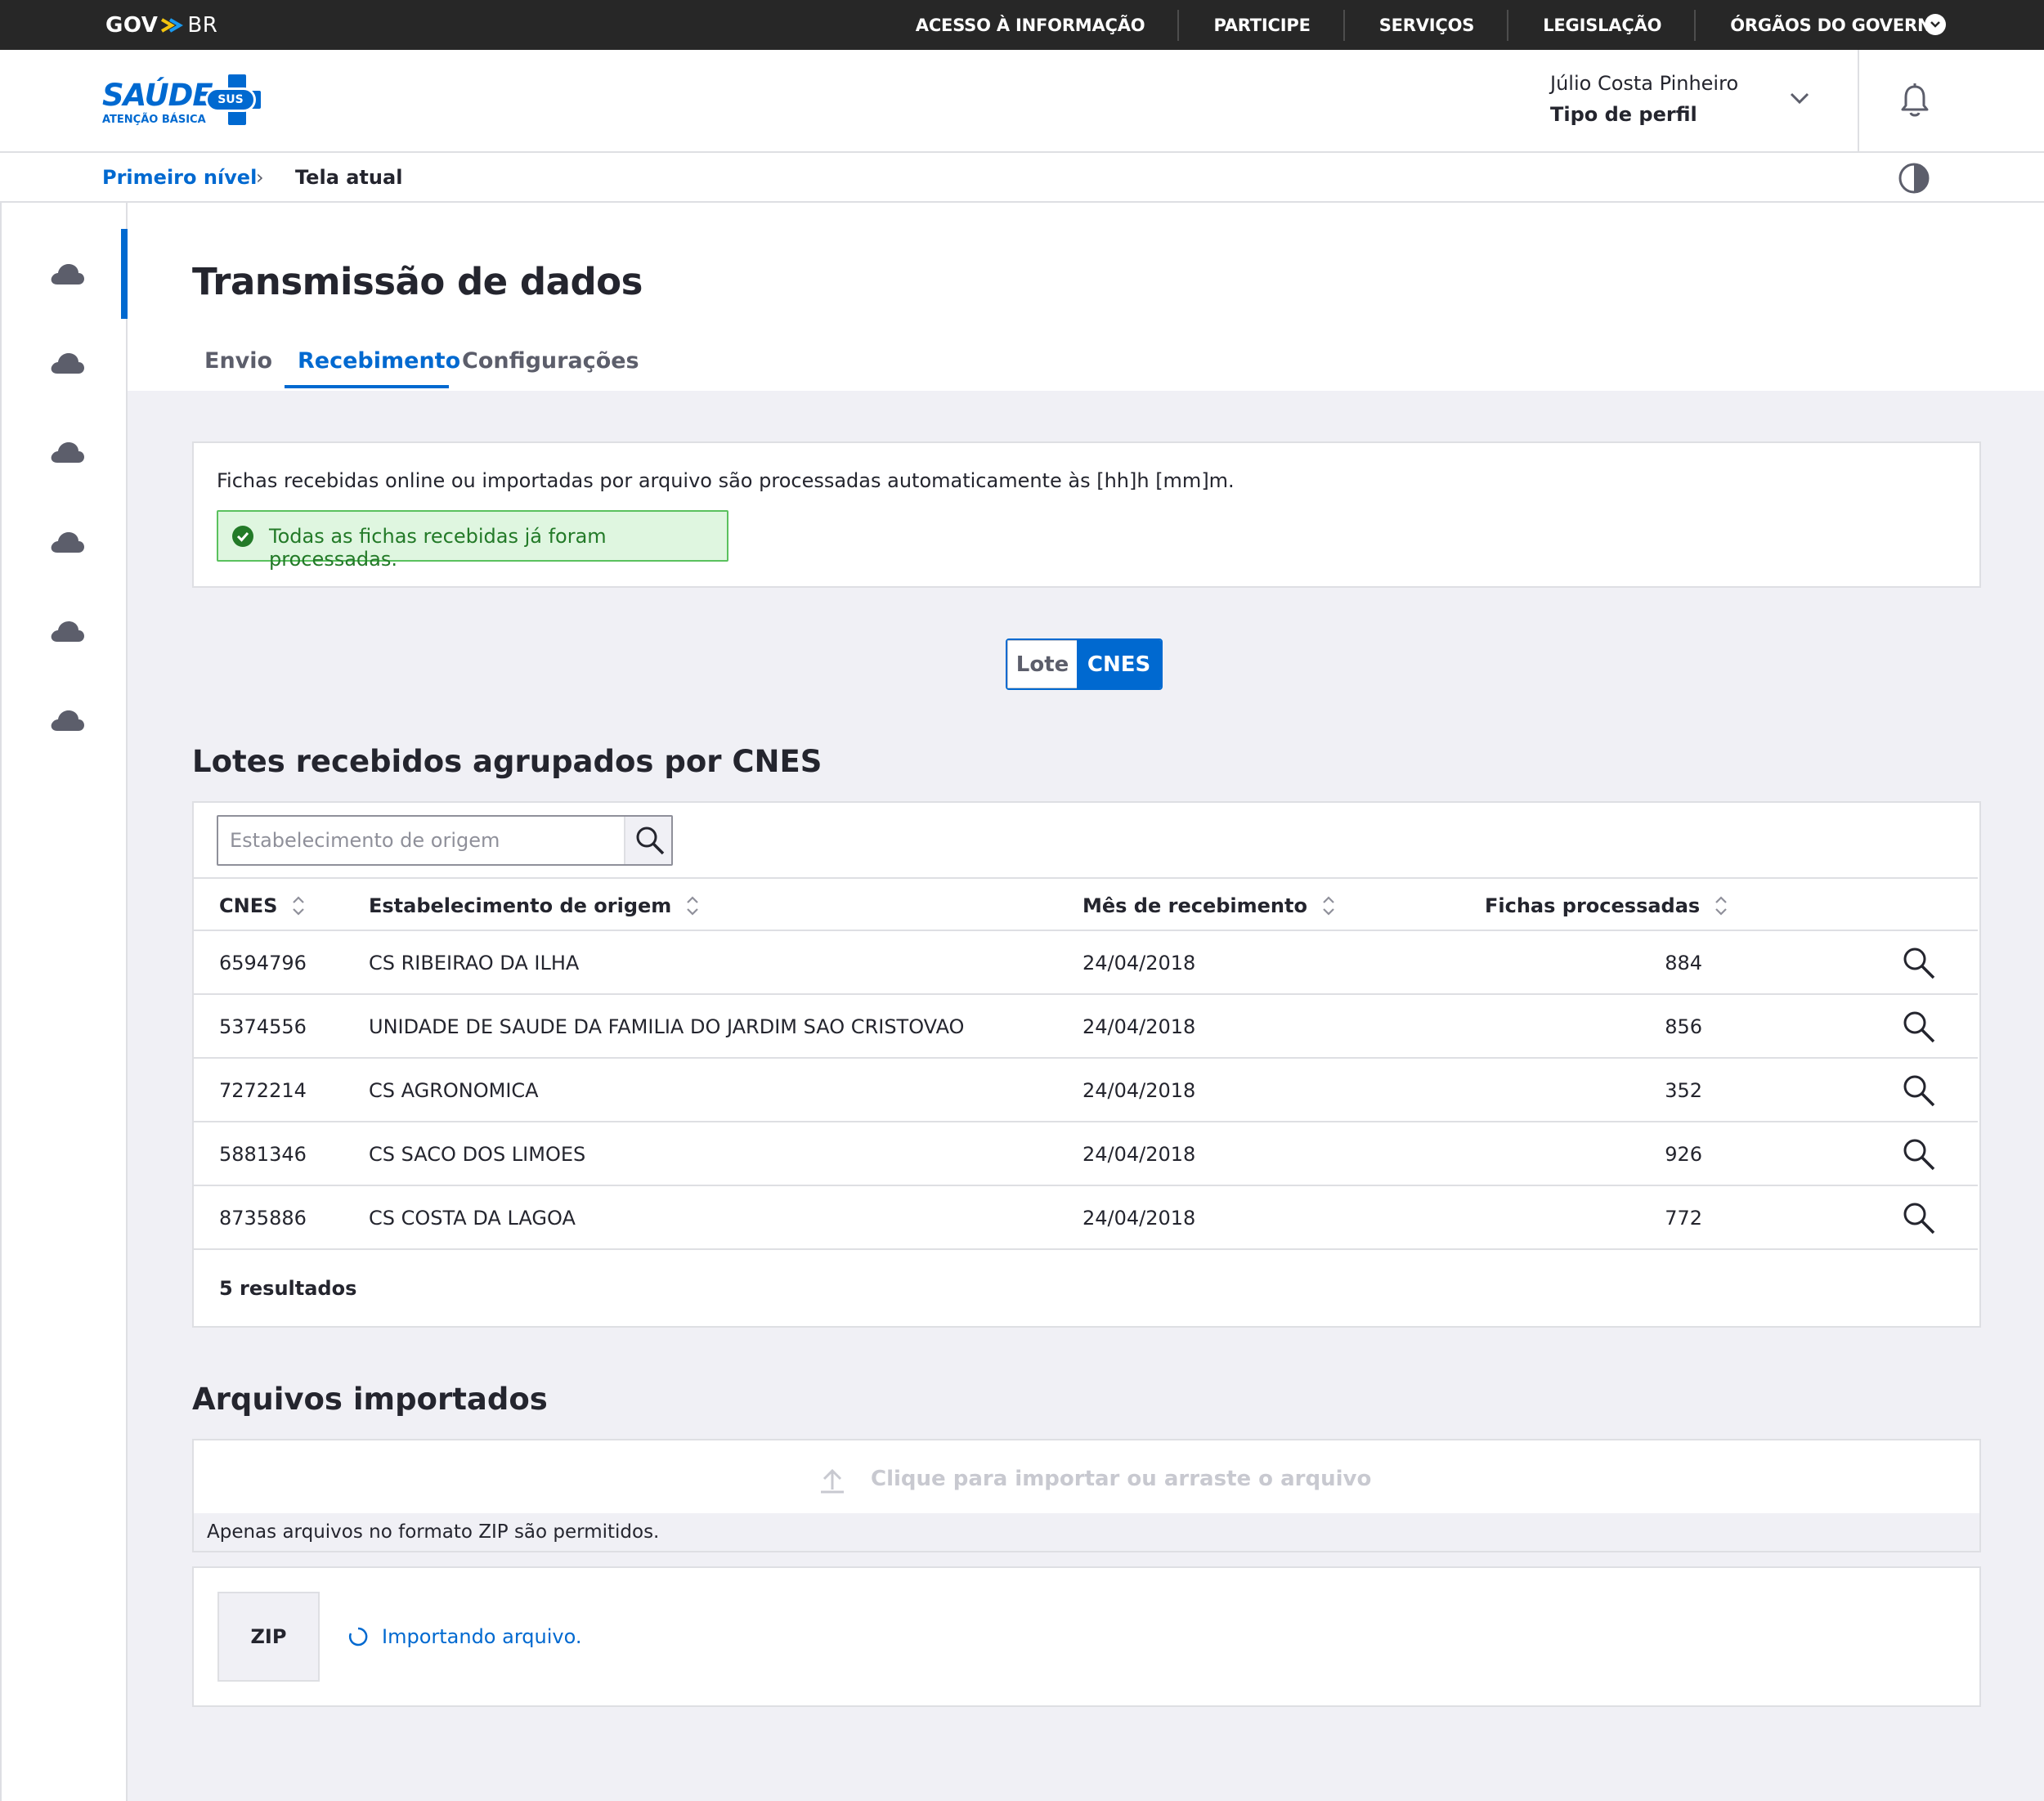 The height and width of the screenshot is (1801, 2044). I want to click on cell-fichas: 926, so click(1684, 1154).